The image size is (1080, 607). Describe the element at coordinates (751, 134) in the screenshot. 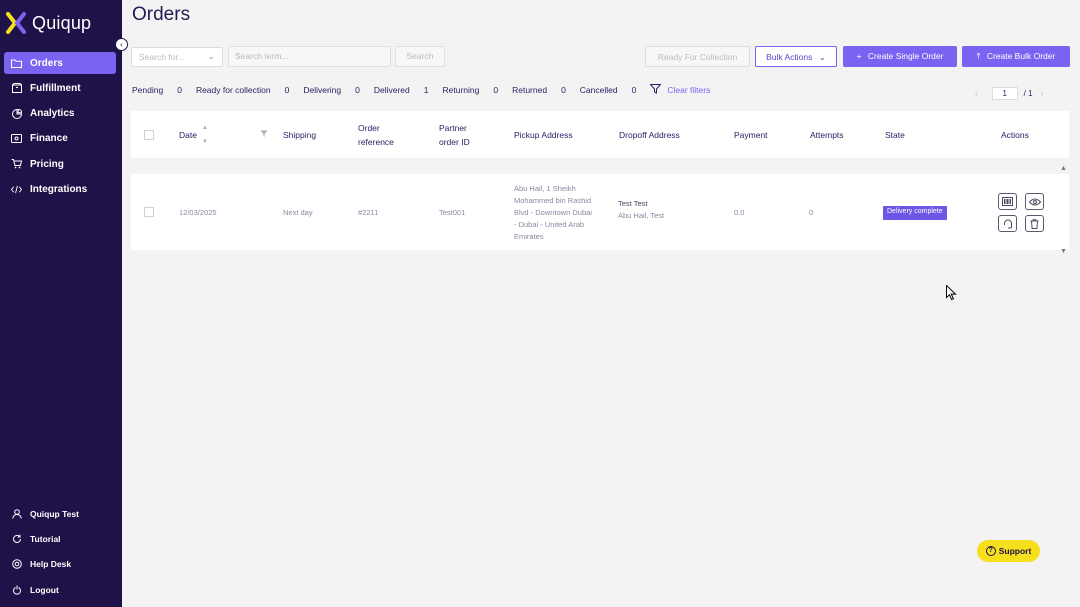

I see `column-label: Payment` at that location.